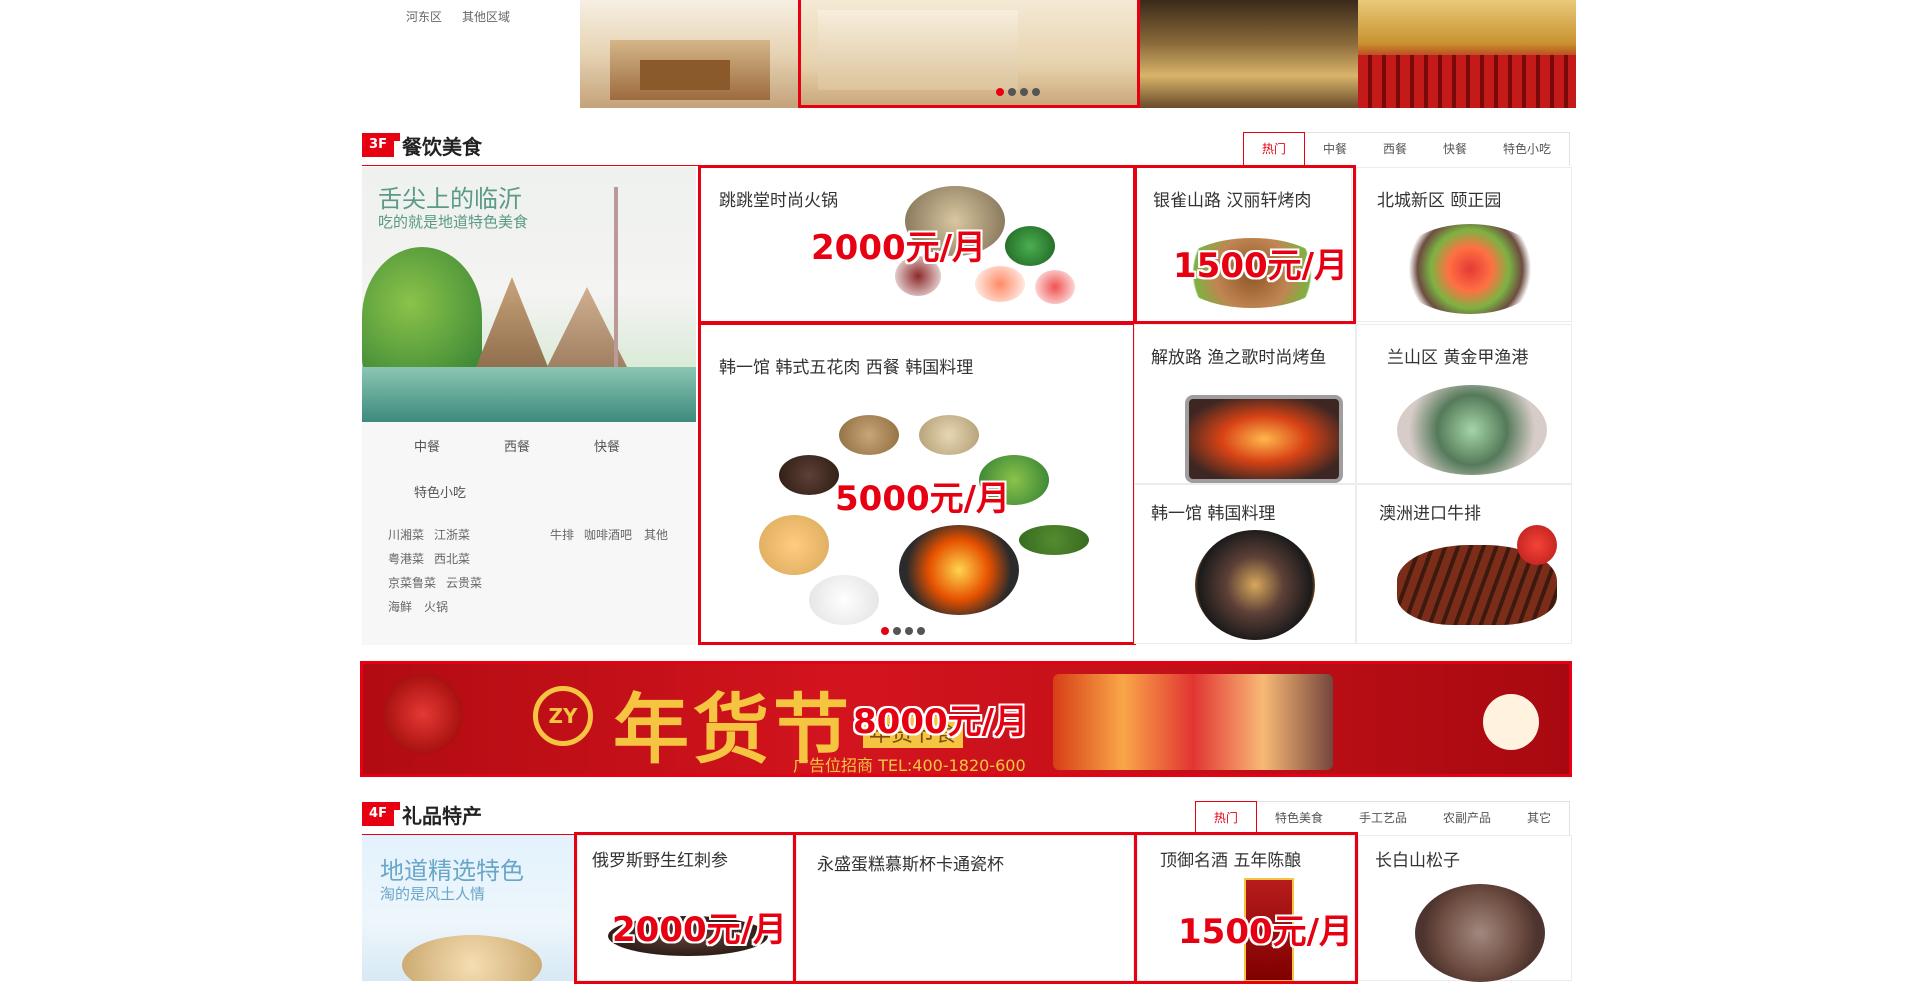 The image size is (1920, 984). Describe the element at coordinates (1480, 933) in the screenshot. I see `pine-nuts-image` at that location.